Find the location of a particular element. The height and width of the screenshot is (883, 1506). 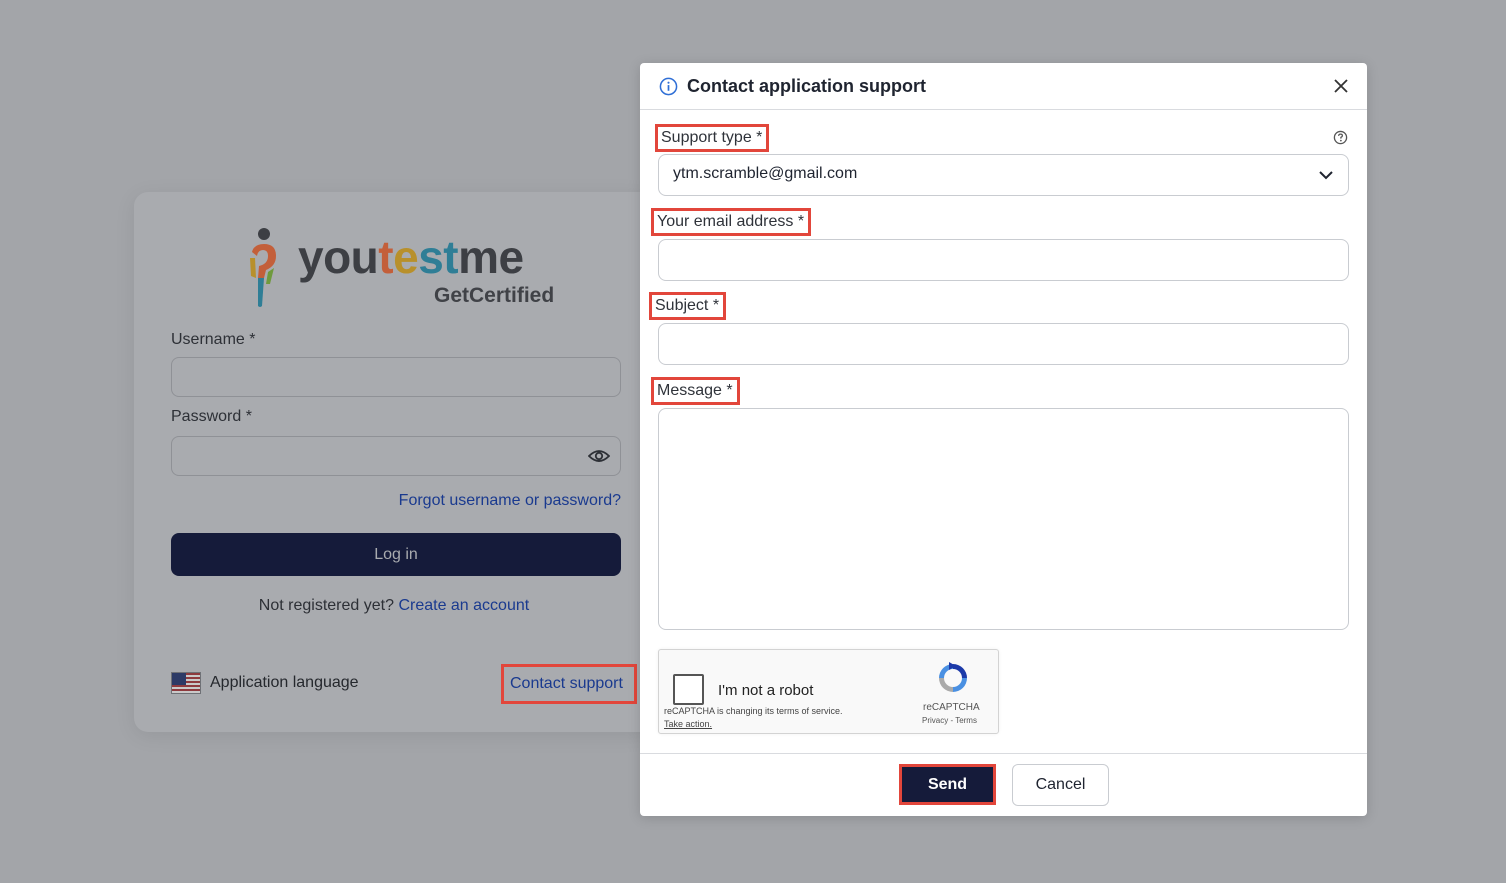

chevron-down-icon is located at coordinates (1326, 175).